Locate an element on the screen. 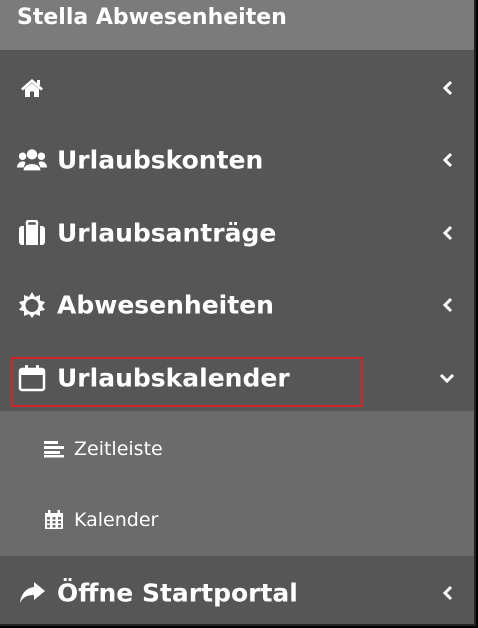 The image size is (478, 628). sidebar-item-urlaubskonten: Urlaubskonten is located at coordinates (237, 160).